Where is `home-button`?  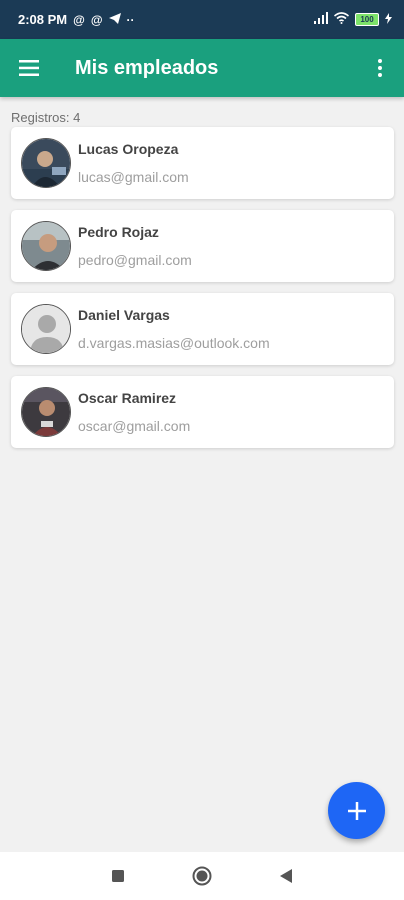 home-button is located at coordinates (202, 876).